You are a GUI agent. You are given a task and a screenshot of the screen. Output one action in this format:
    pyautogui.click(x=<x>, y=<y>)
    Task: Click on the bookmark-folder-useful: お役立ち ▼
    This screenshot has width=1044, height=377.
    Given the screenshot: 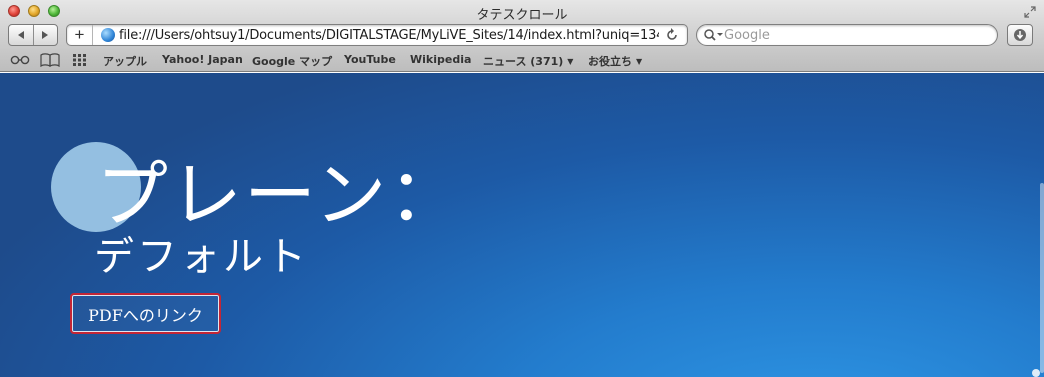 What is the action you would take?
    pyautogui.click(x=615, y=61)
    